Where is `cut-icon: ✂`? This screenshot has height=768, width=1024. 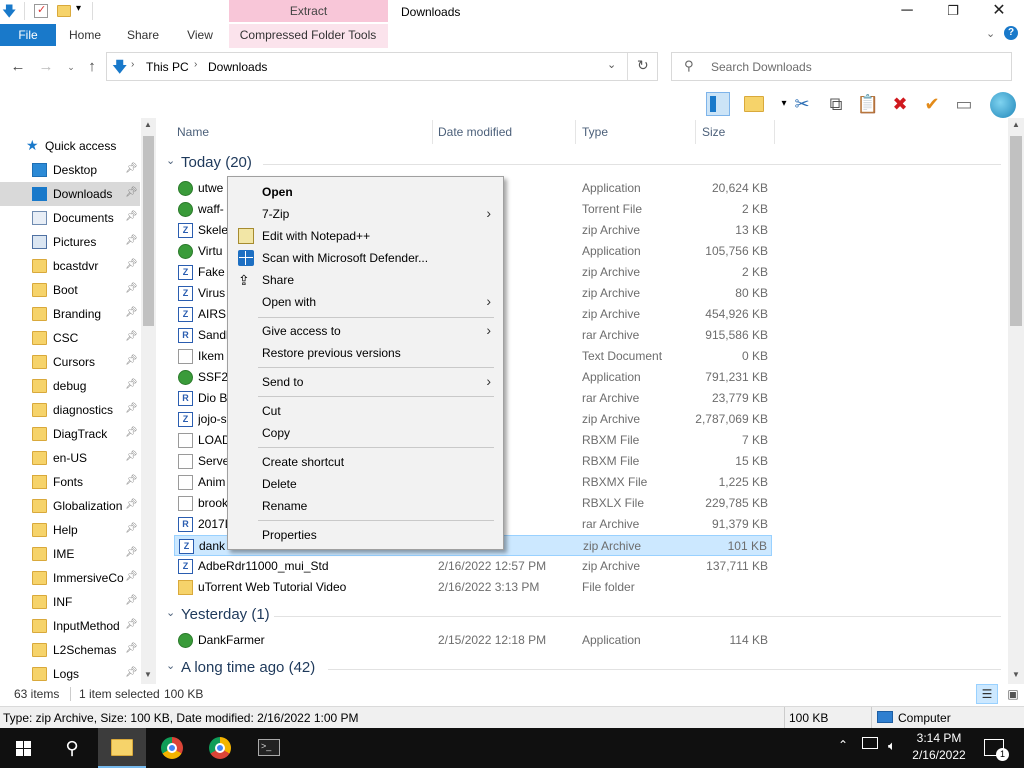 cut-icon: ✂ is located at coordinates (802, 104).